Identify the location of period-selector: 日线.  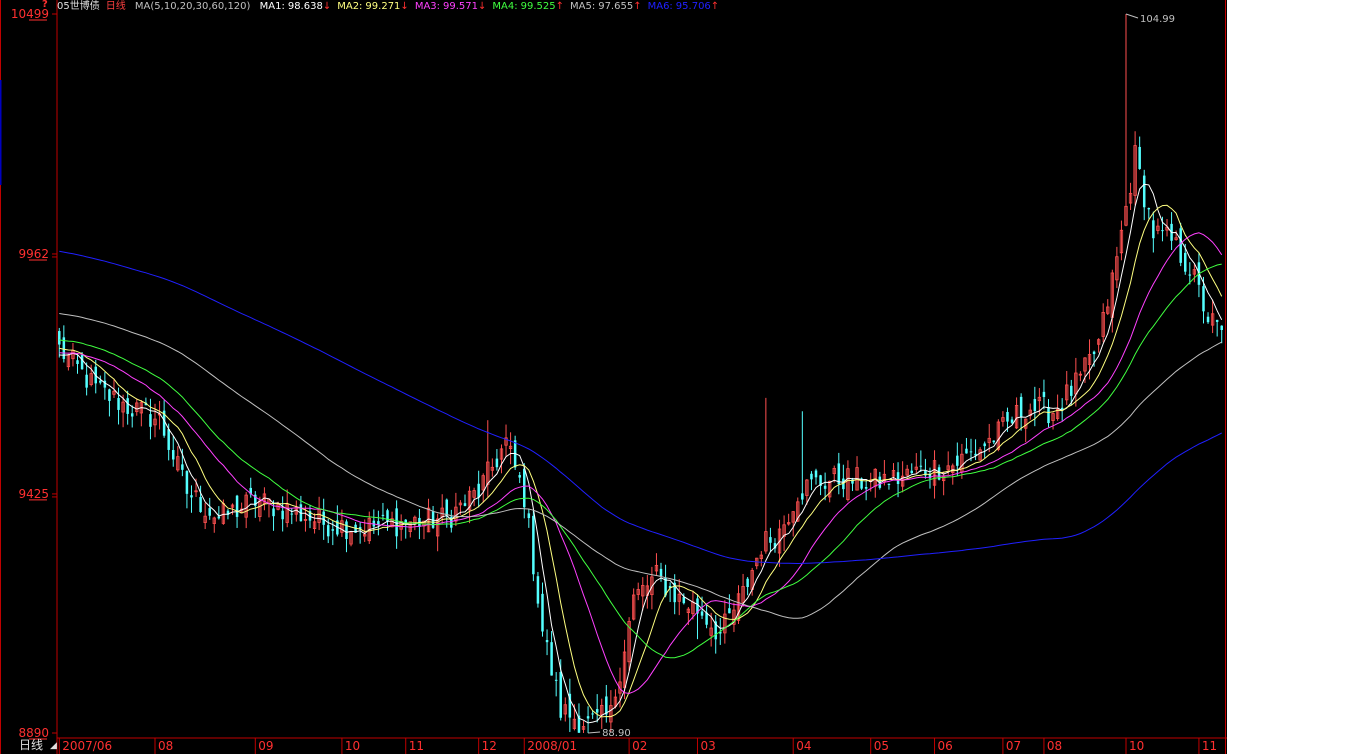
(31, 745).